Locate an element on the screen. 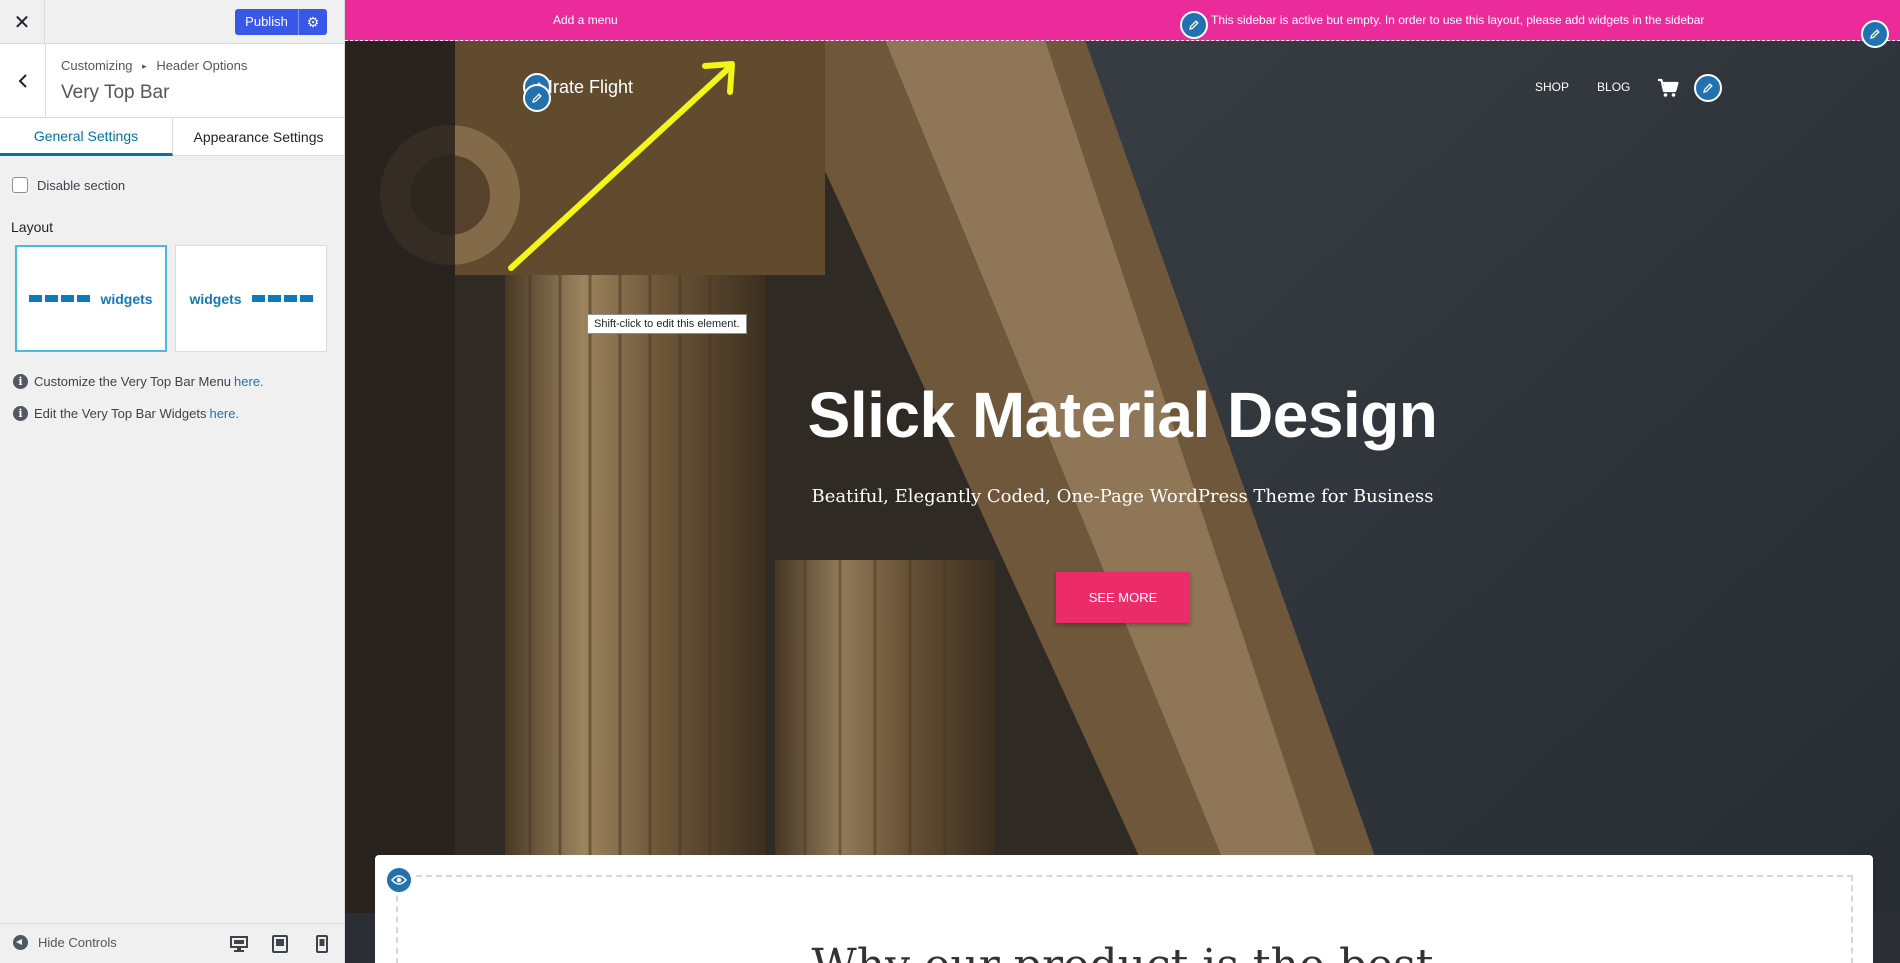 This screenshot has width=1900, height=963. customizer-footer: Hide Controls is located at coordinates (172, 943).